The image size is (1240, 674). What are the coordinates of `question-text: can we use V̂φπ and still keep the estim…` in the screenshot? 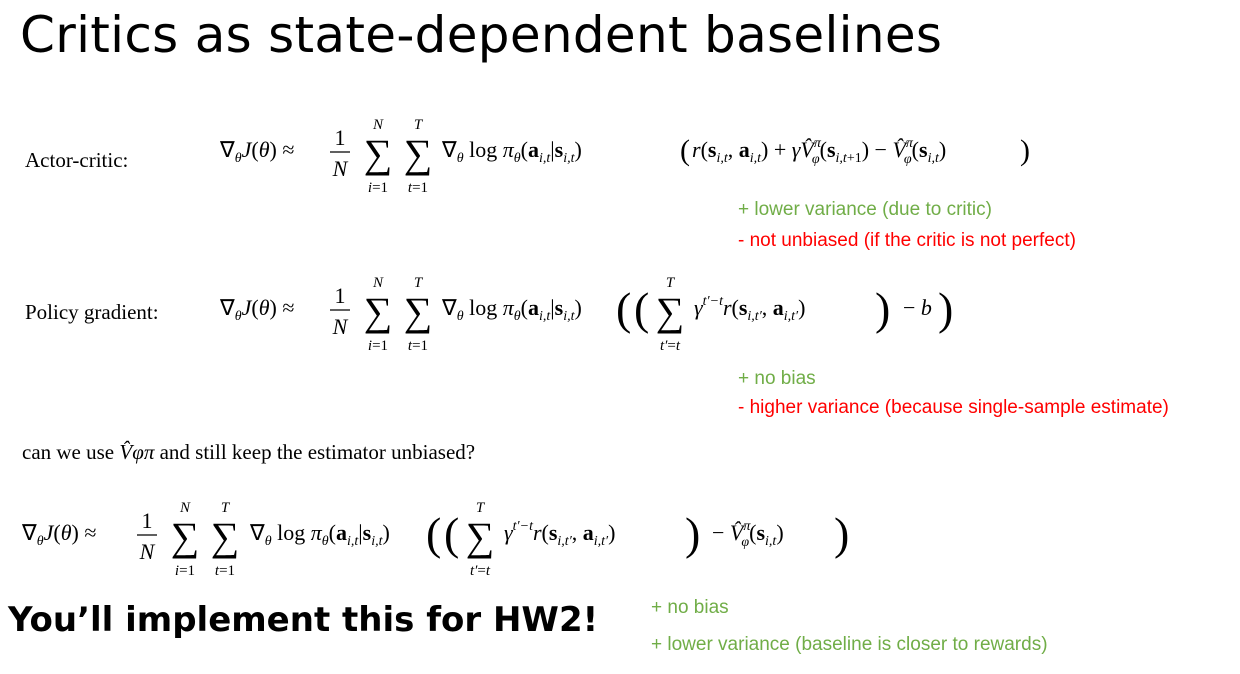 It's located at (248, 452).